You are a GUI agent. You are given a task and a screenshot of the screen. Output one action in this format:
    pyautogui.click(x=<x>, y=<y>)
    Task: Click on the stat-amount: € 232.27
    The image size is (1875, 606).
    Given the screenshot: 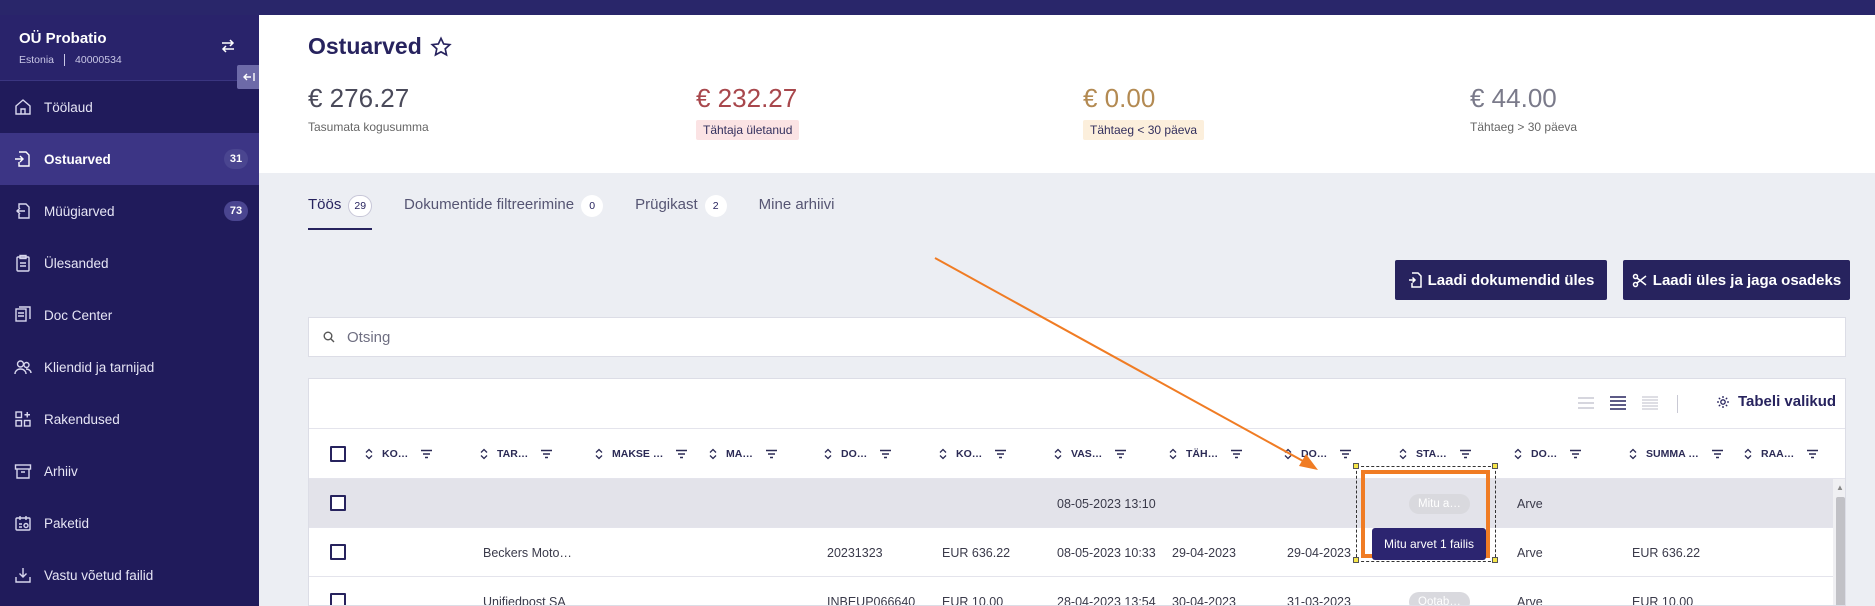 What is the action you would take?
    pyautogui.click(x=747, y=98)
    